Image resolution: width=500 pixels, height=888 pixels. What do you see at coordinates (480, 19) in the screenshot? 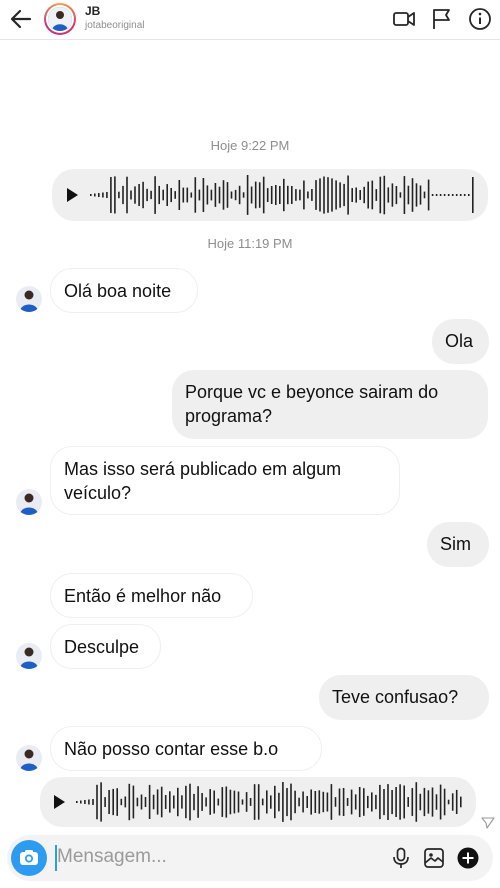
I see `info-icon` at bounding box center [480, 19].